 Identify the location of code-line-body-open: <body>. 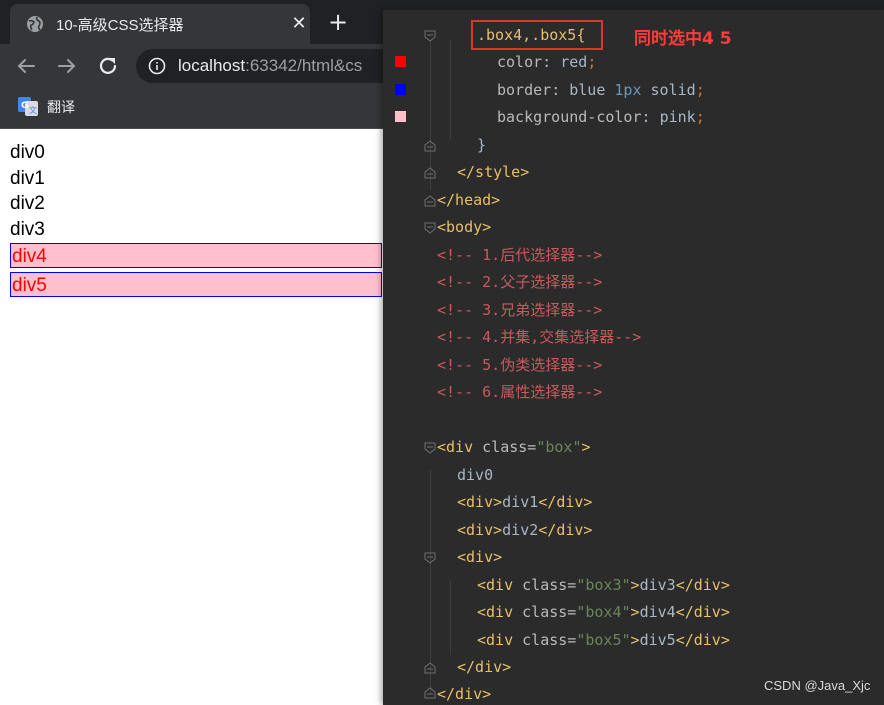
(464, 227).